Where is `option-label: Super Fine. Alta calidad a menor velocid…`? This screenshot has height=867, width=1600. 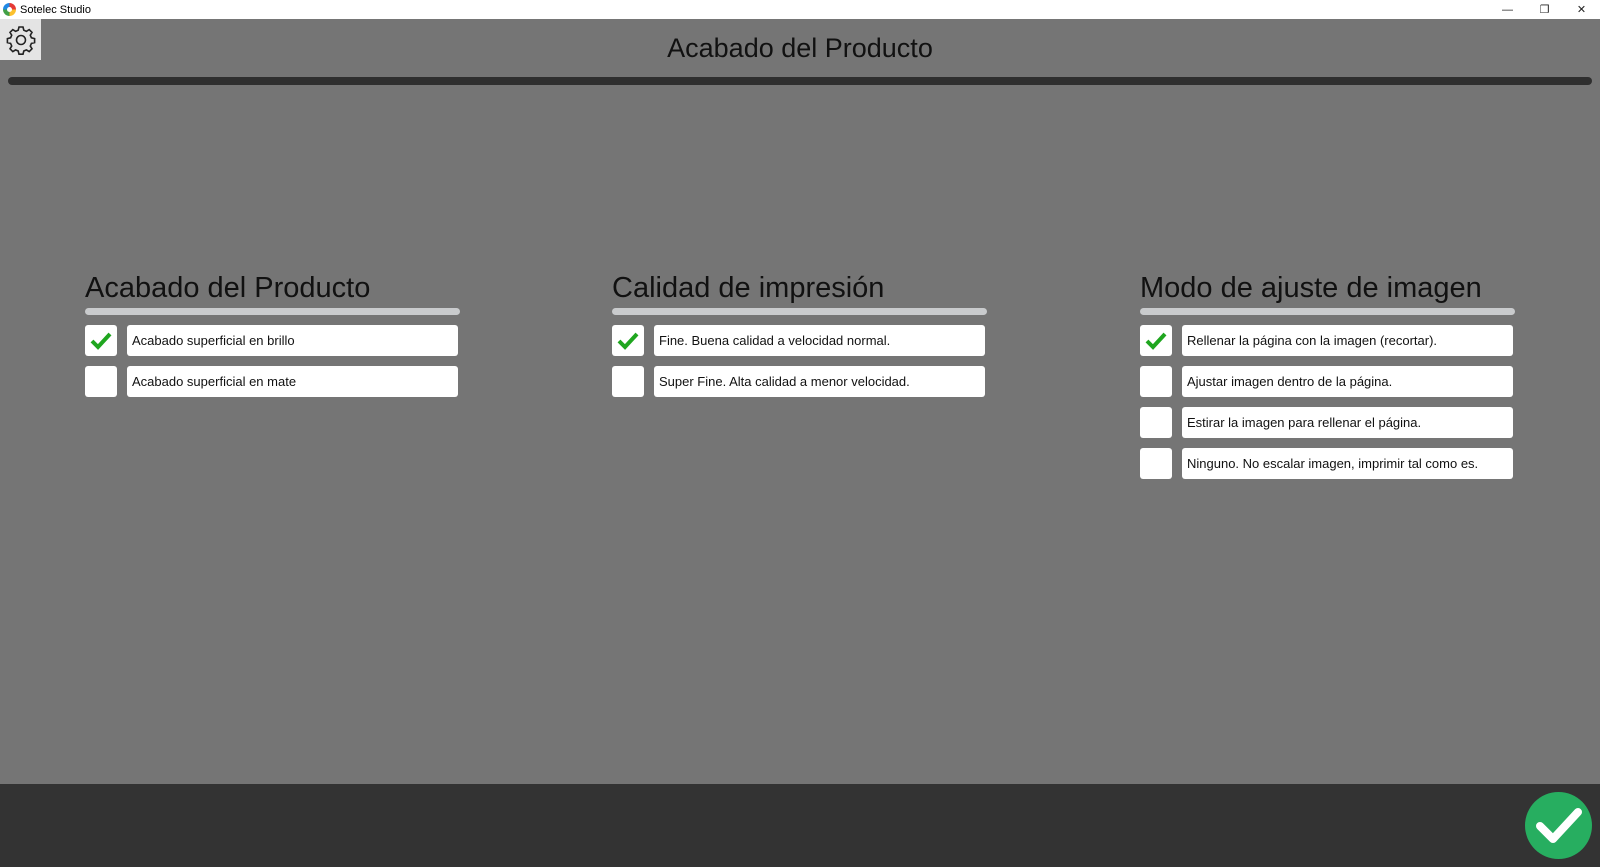
option-label: Super Fine. Alta calidad a menor velocid… is located at coordinates (819, 381).